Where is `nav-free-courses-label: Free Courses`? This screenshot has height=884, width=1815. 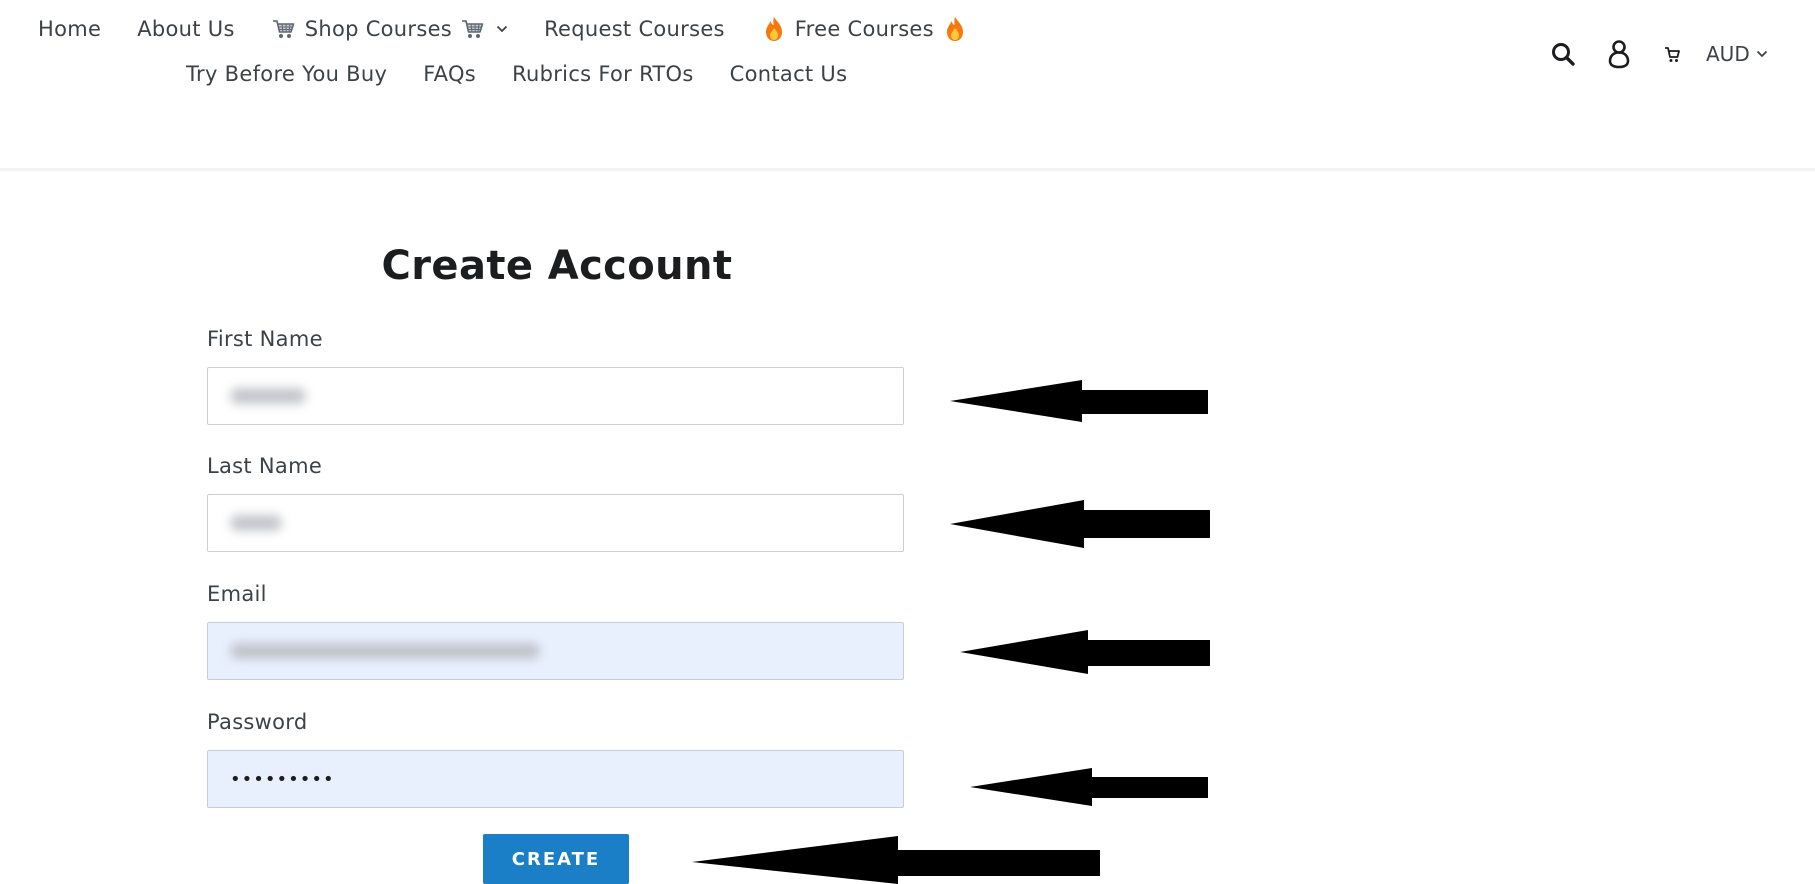 nav-free-courses-label: Free Courses is located at coordinates (864, 29).